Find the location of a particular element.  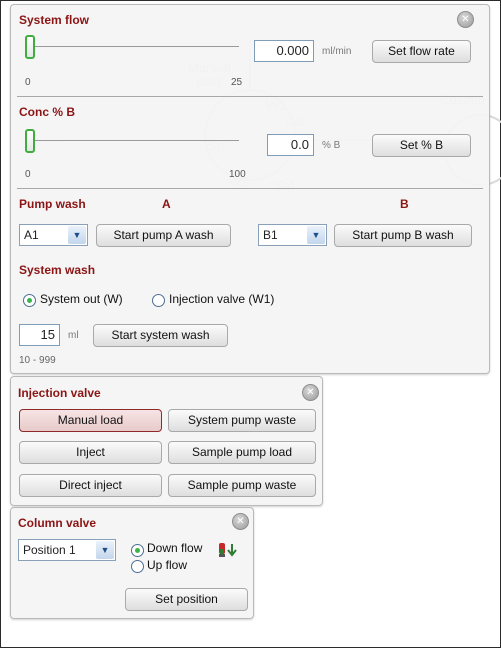

conc-slider-thumb is located at coordinates (30, 141).